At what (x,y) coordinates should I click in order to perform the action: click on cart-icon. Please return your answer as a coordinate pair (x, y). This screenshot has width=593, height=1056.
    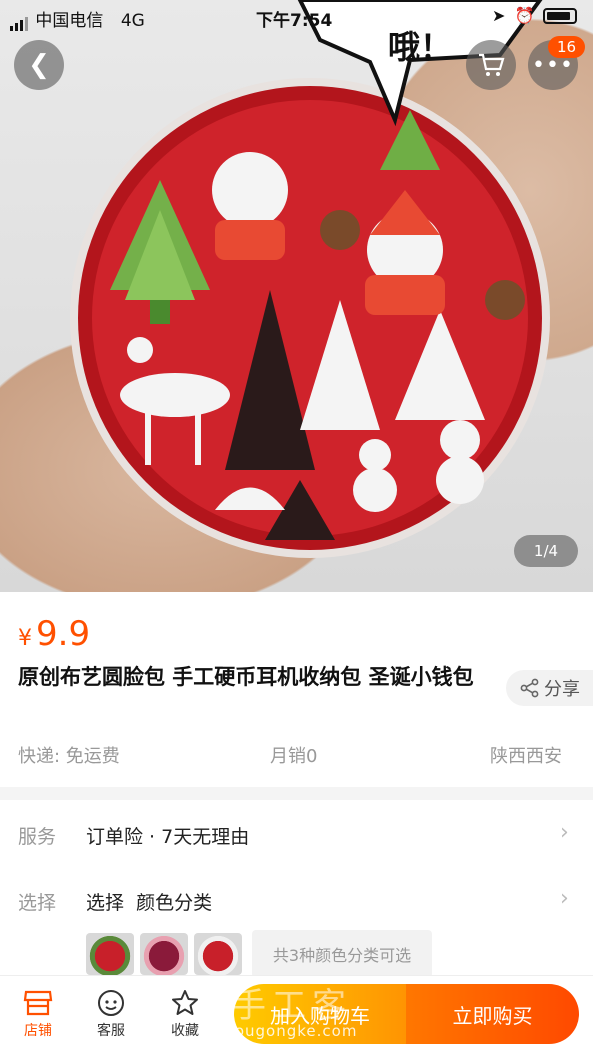
    Looking at the image, I should click on (492, 64).